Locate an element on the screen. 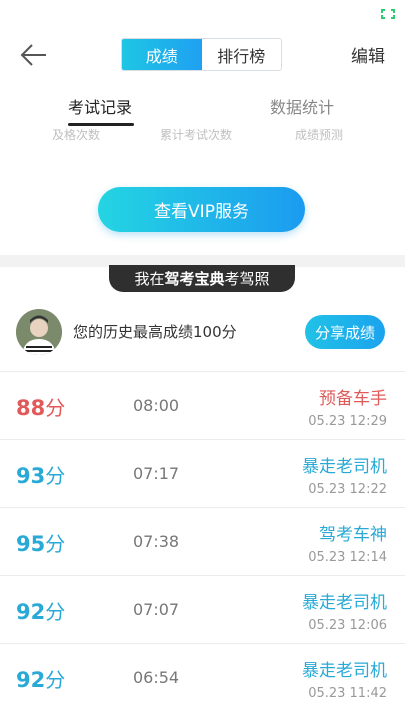 This screenshot has width=405, height=720. record-date: 05.23 12:06 is located at coordinates (347, 625).